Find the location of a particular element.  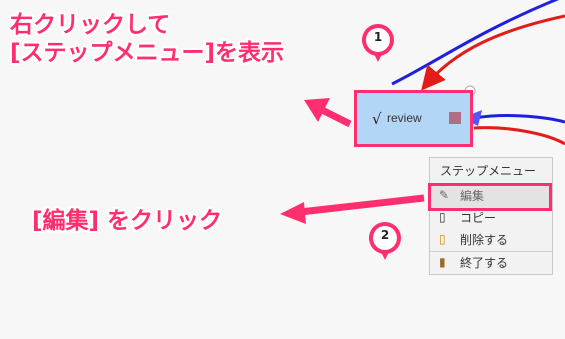

node-connector-handle is located at coordinates (455, 118).